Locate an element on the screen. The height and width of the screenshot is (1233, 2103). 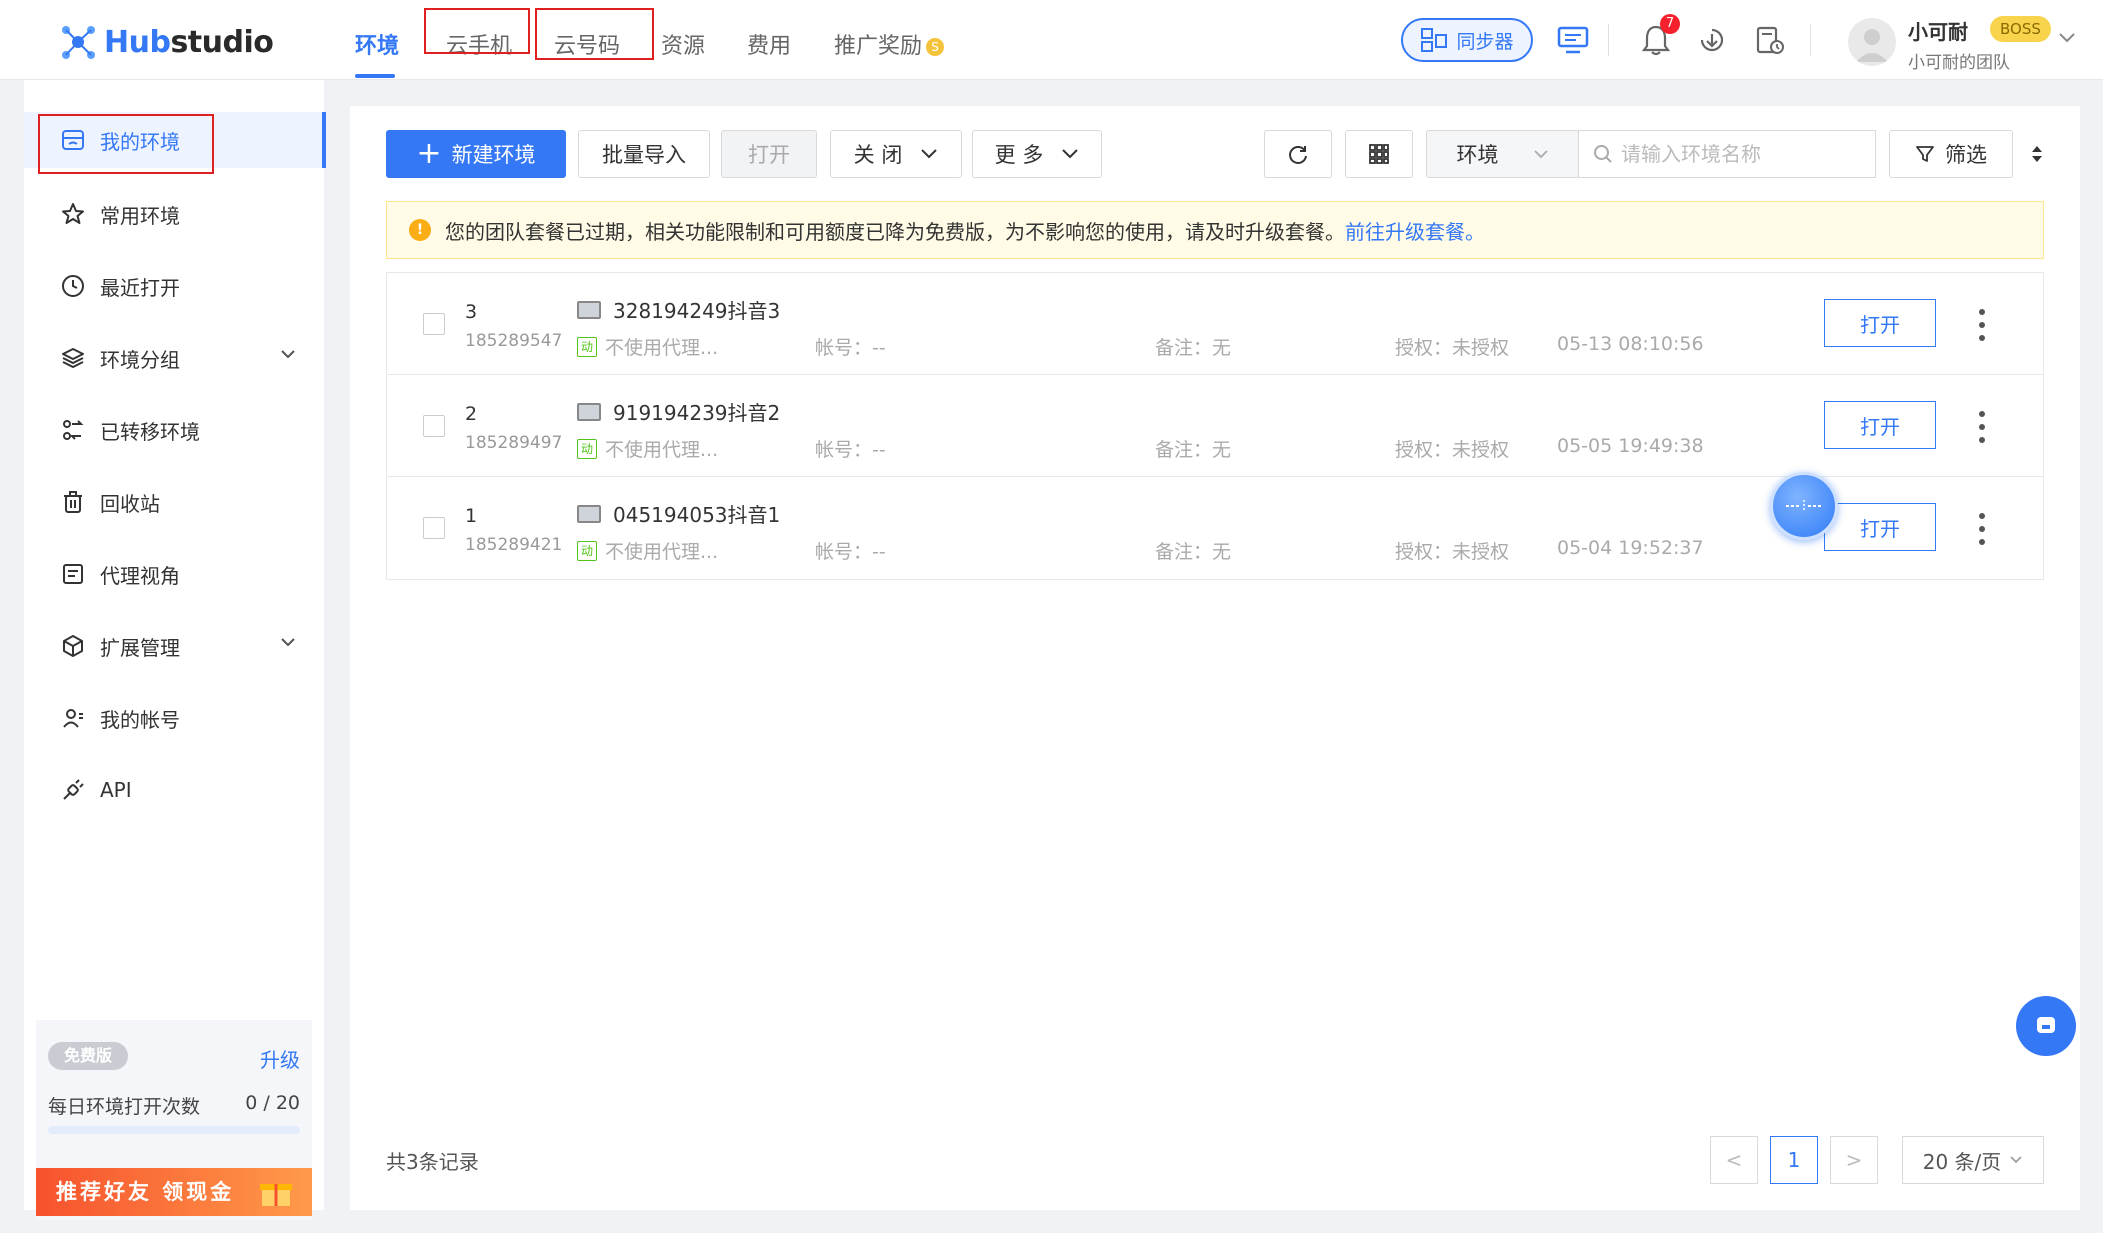
sidebar-item-proxy-view: 代理视角 is located at coordinates (174, 574).